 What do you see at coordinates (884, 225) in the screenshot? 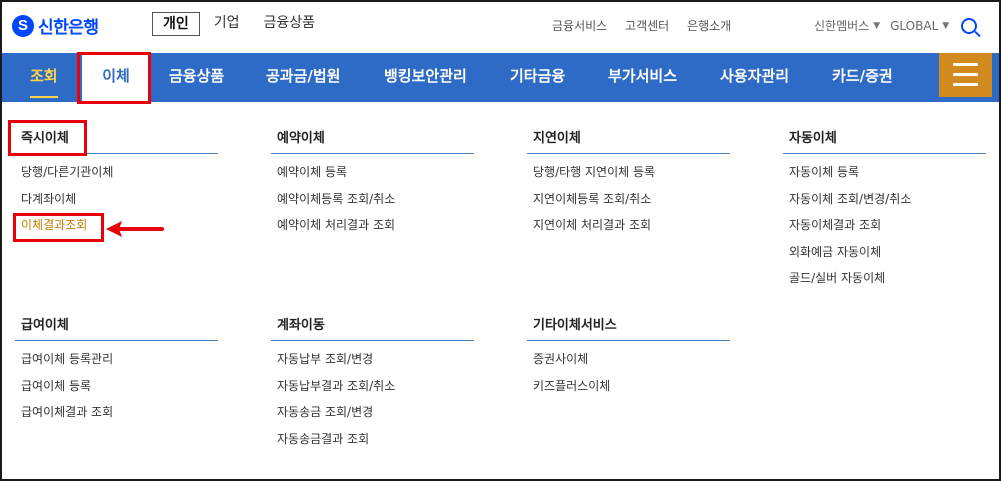
I see `menu-item: 자동이체결과 조회` at bounding box center [884, 225].